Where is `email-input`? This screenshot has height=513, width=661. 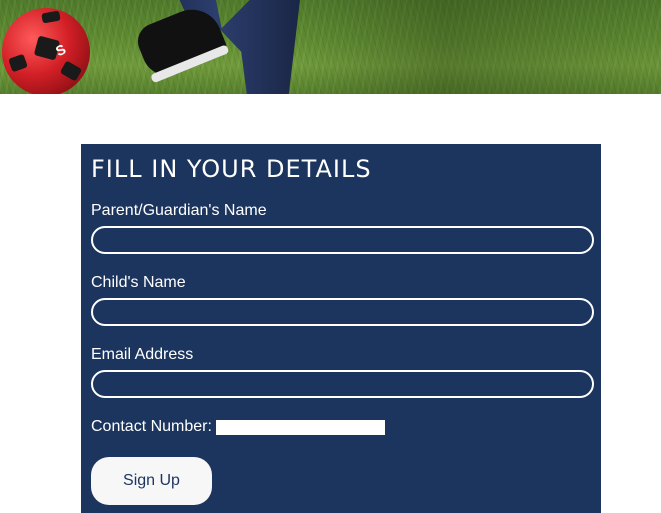 email-input is located at coordinates (342, 384).